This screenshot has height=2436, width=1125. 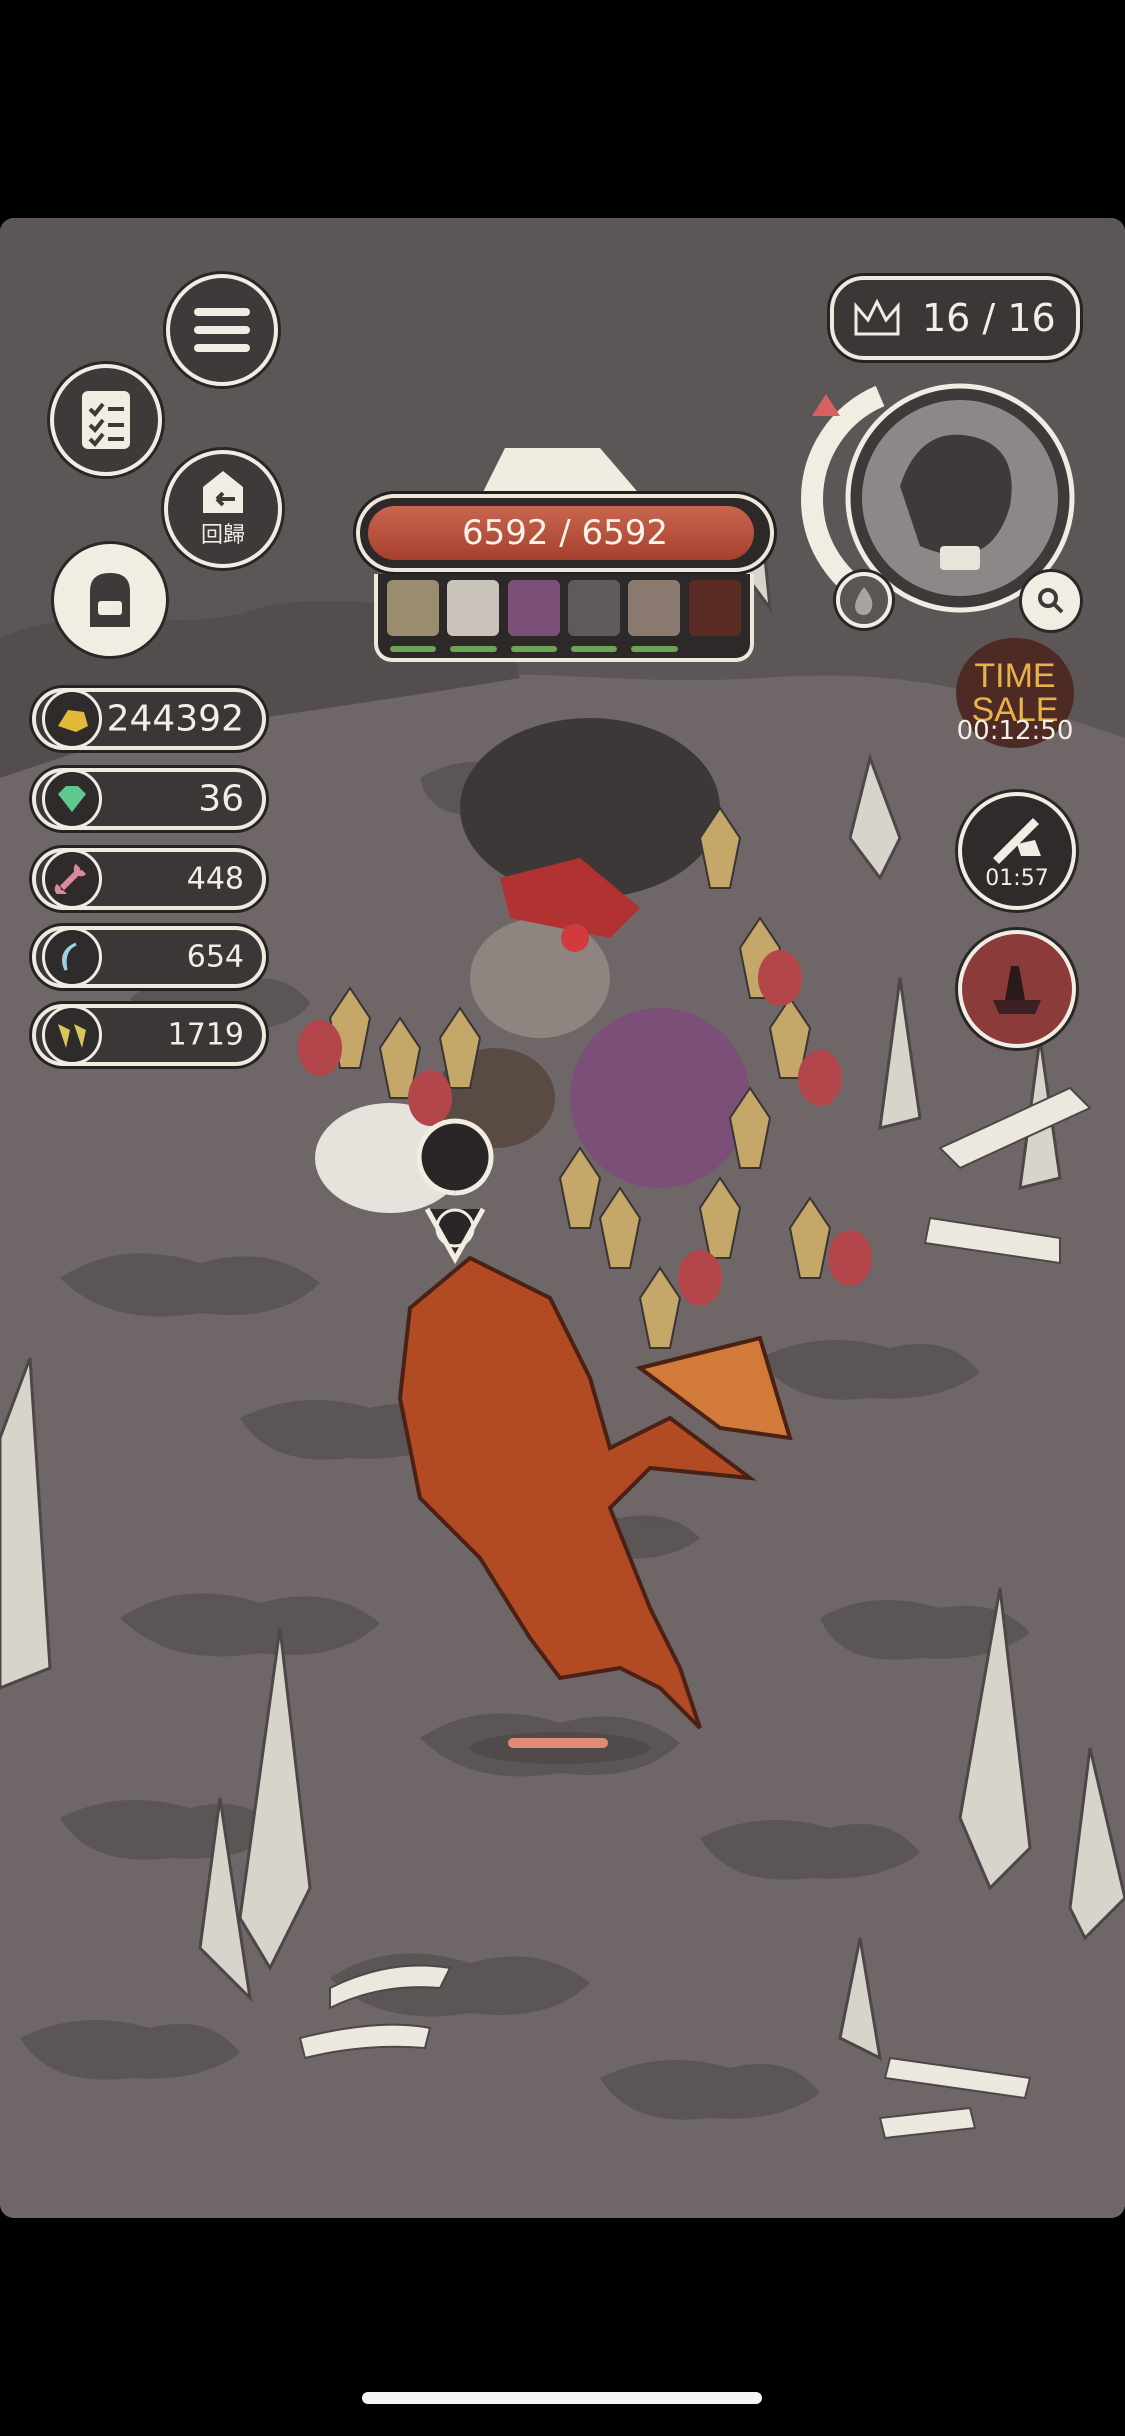 I want to click on return-button: 回歸, so click(x=223, y=509).